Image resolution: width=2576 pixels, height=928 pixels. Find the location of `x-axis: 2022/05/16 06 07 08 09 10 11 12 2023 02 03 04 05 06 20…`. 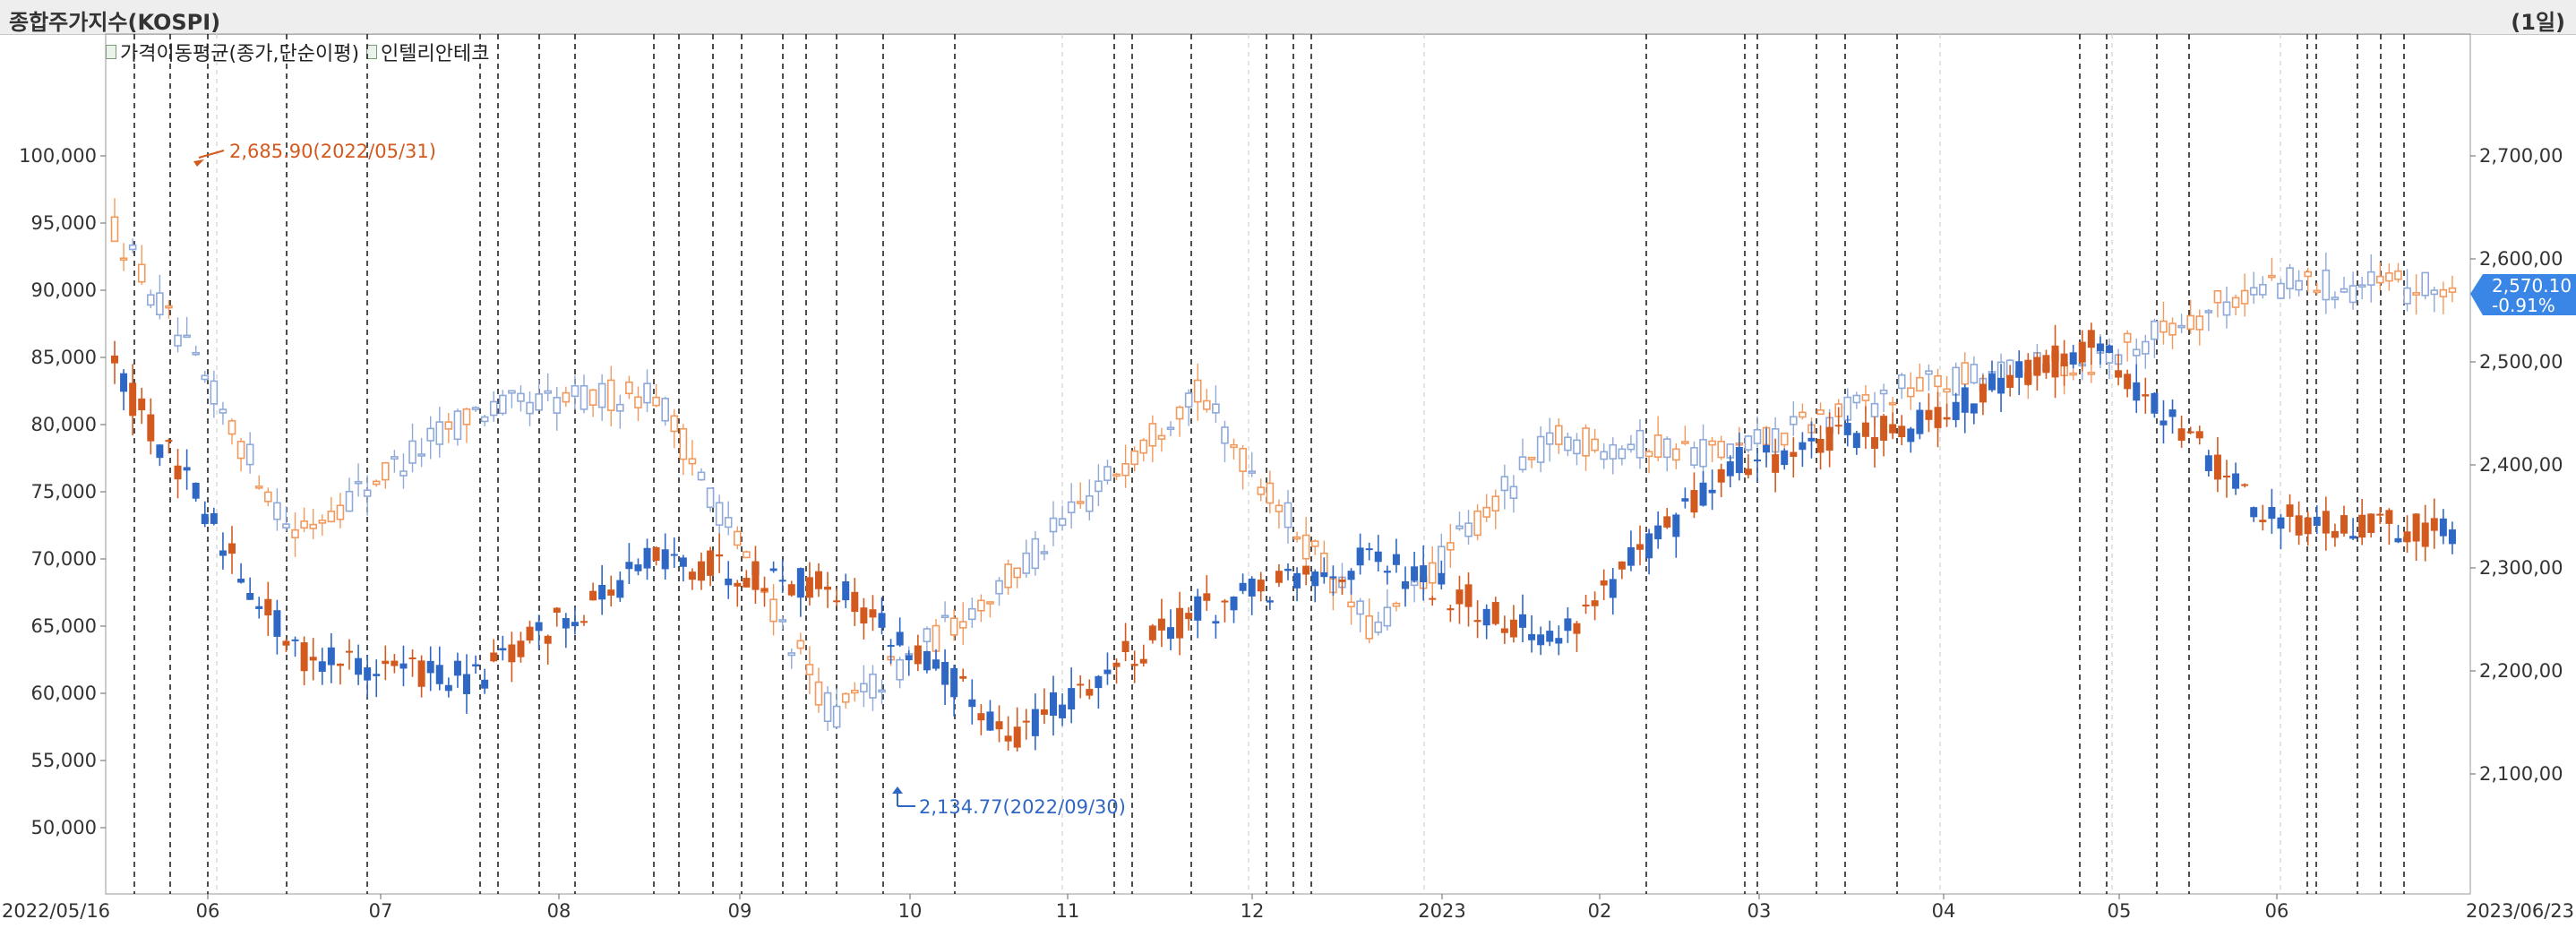

x-axis: 2022/05/16 06 07 08 09 10 11 12 2023 02 03 04 05 06 20… is located at coordinates (1288, 908).